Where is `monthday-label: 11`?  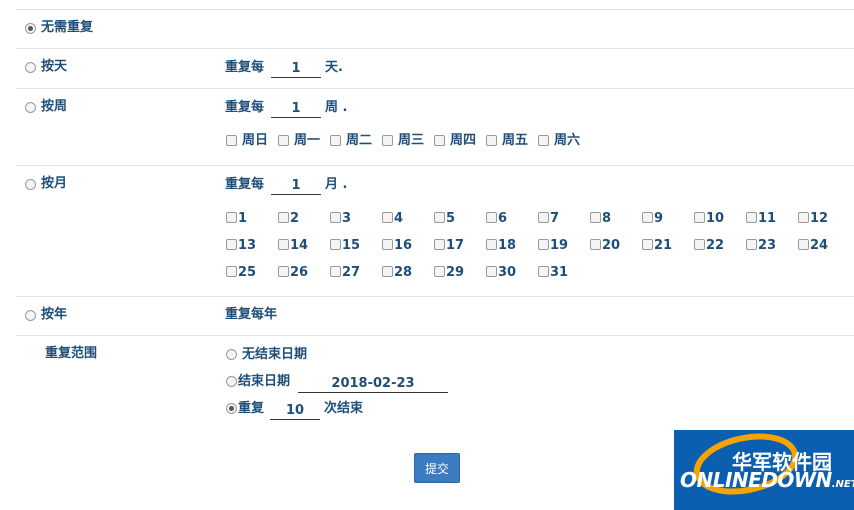 monthday-label: 11 is located at coordinates (767, 218).